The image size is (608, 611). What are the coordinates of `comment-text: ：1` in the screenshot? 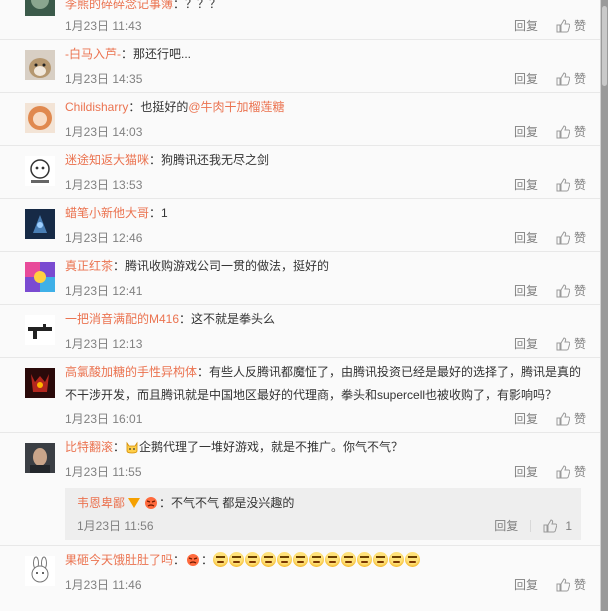 It's located at (158, 213).